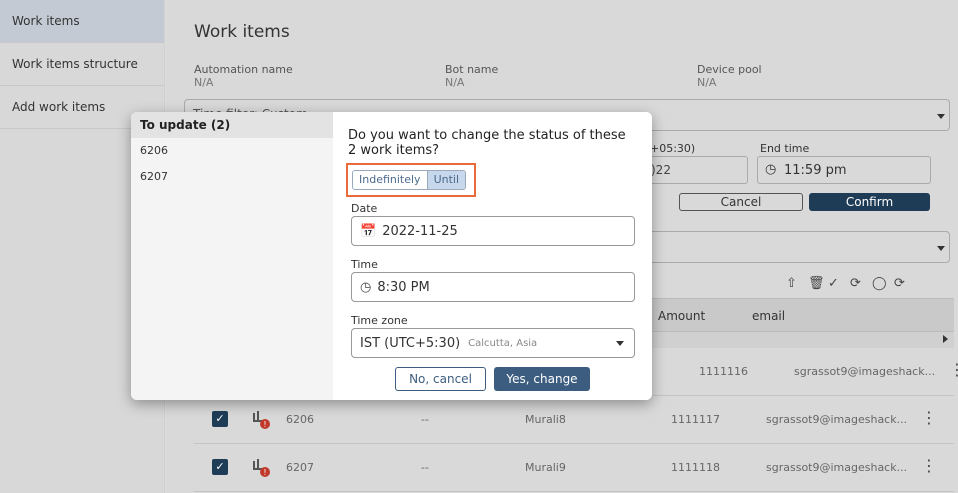 This screenshot has width=958, height=493. Describe the element at coordinates (364, 264) in the screenshot. I see `time-label: Time` at that location.